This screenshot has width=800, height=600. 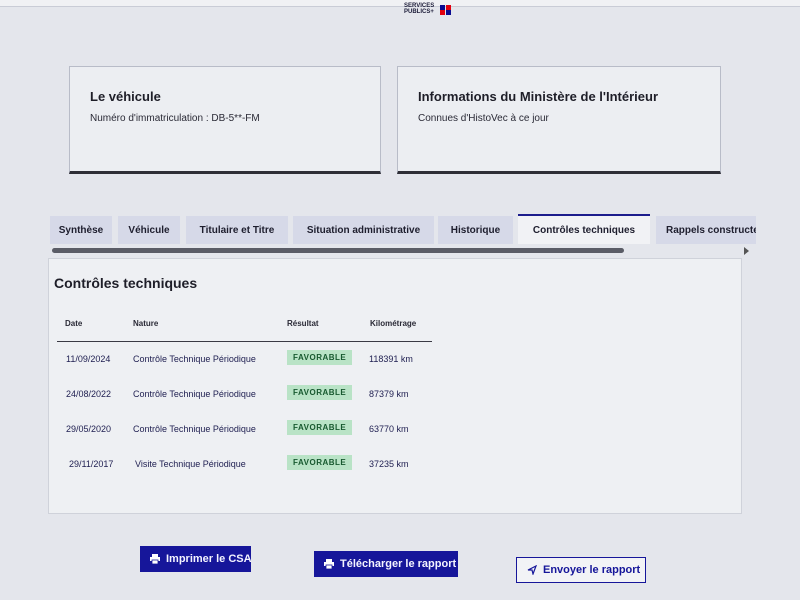 I want to click on browser-top-strip, so click(x=400, y=3).